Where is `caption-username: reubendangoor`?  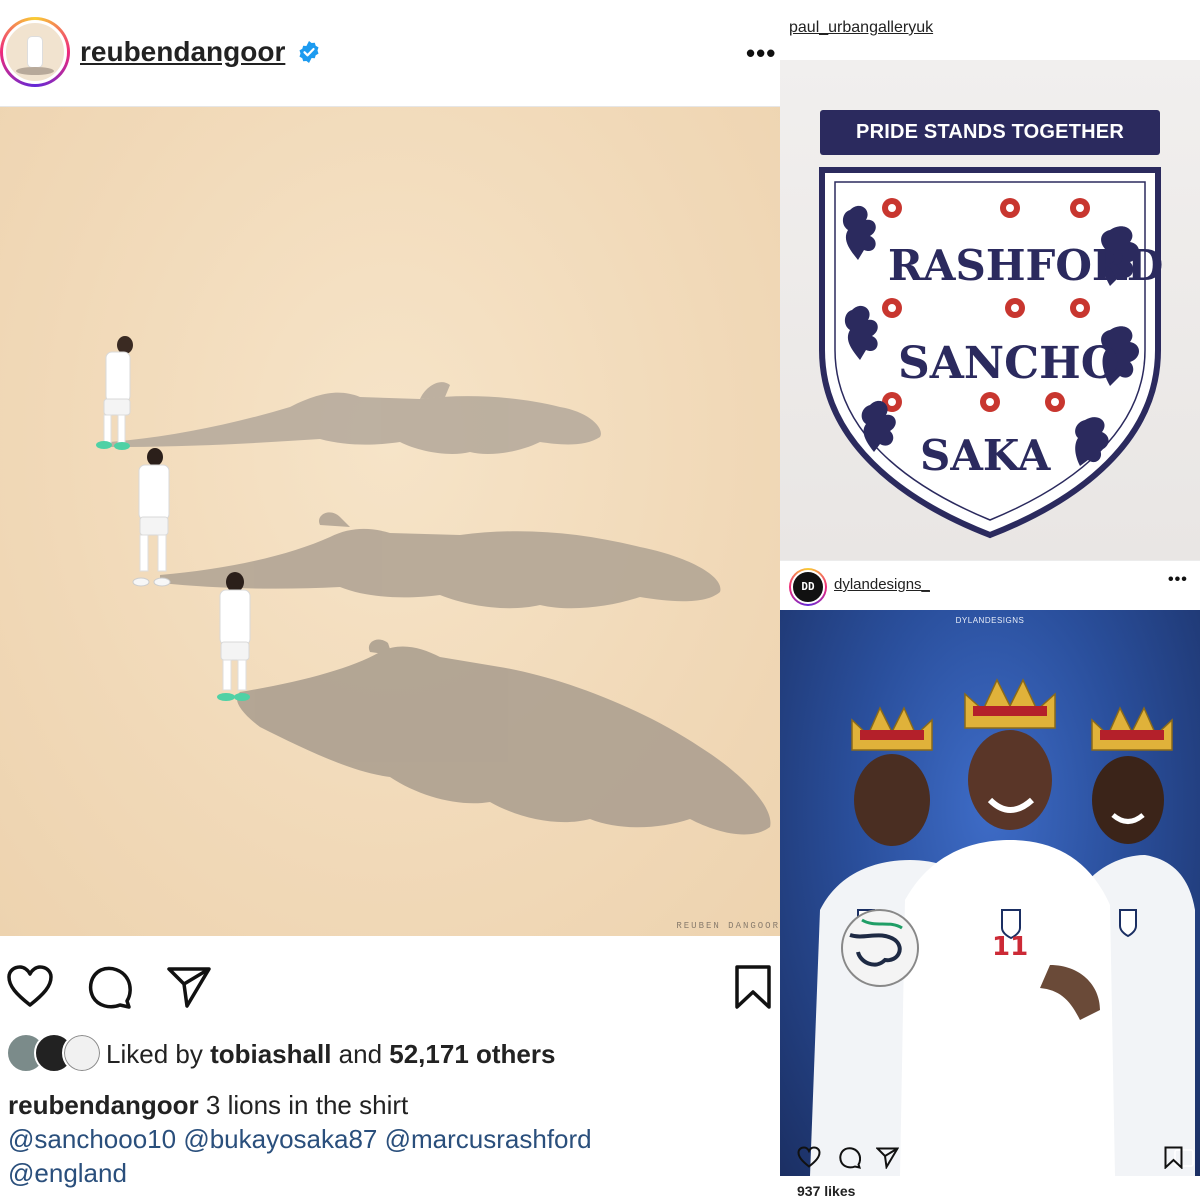 caption-username: reubendangoor is located at coordinates (103, 1105).